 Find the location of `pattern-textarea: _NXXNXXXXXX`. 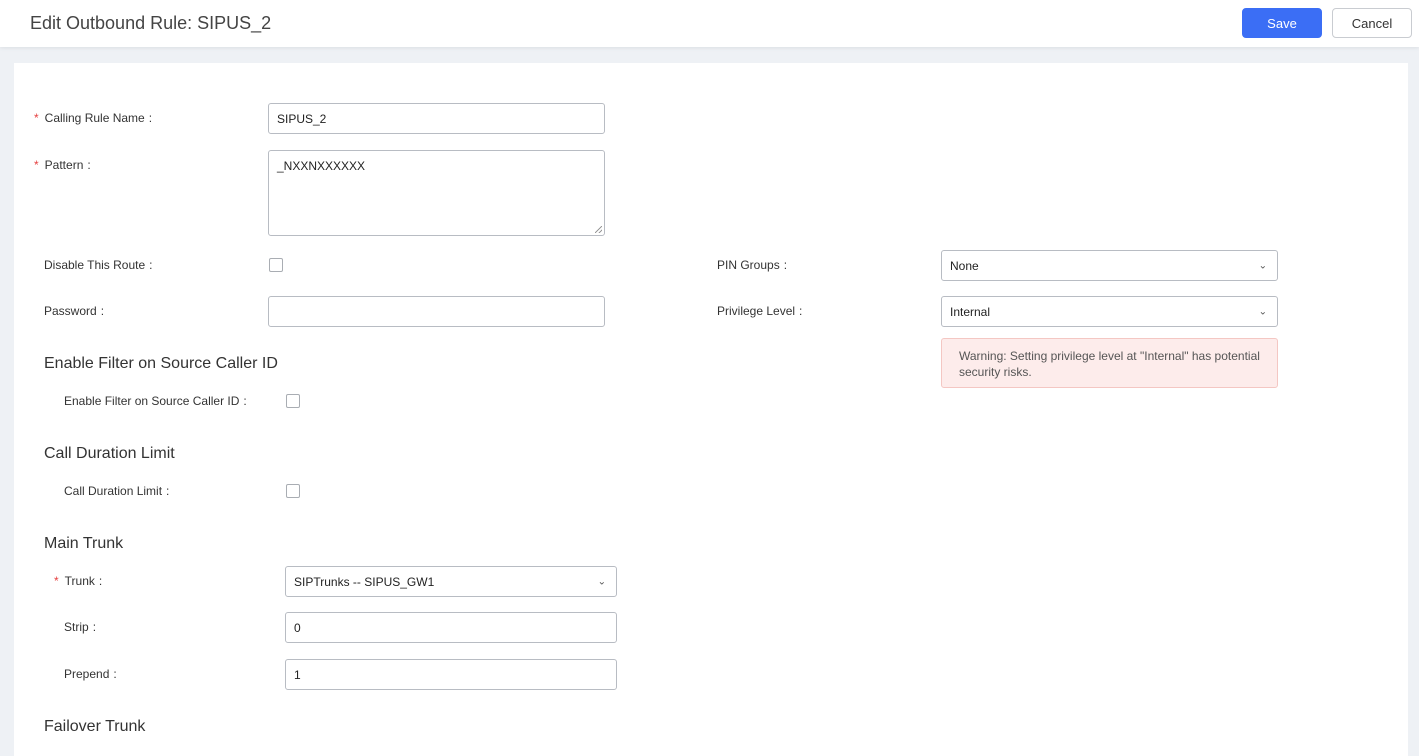

pattern-textarea: _NXXNXXXXXX is located at coordinates (436, 193).